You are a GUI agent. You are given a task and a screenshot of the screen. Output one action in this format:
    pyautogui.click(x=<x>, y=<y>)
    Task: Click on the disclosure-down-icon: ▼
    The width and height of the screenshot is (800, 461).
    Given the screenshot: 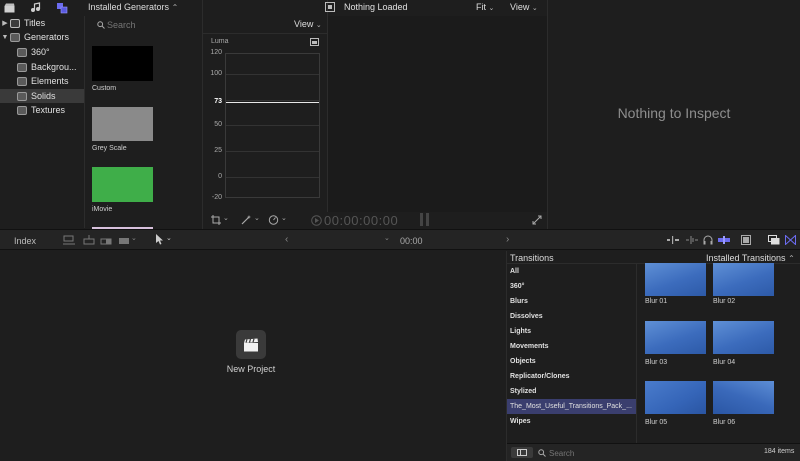 What is the action you would take?
    pyautogui.click(x=5, y=37)
    